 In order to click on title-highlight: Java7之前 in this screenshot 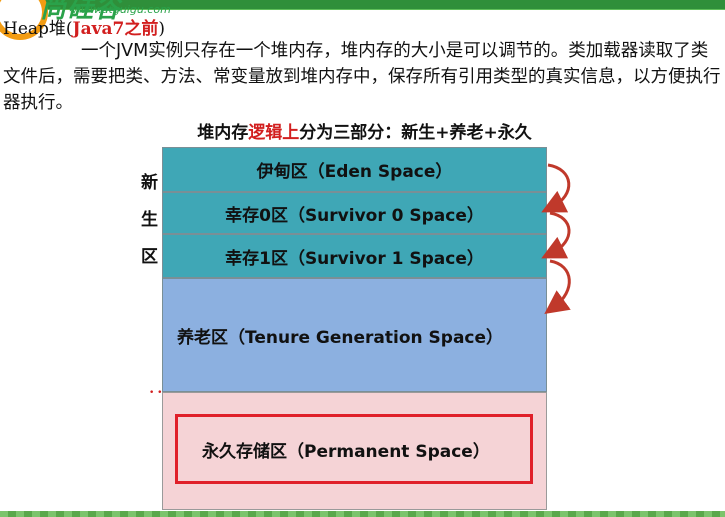, I will do `click(115, 29)`.